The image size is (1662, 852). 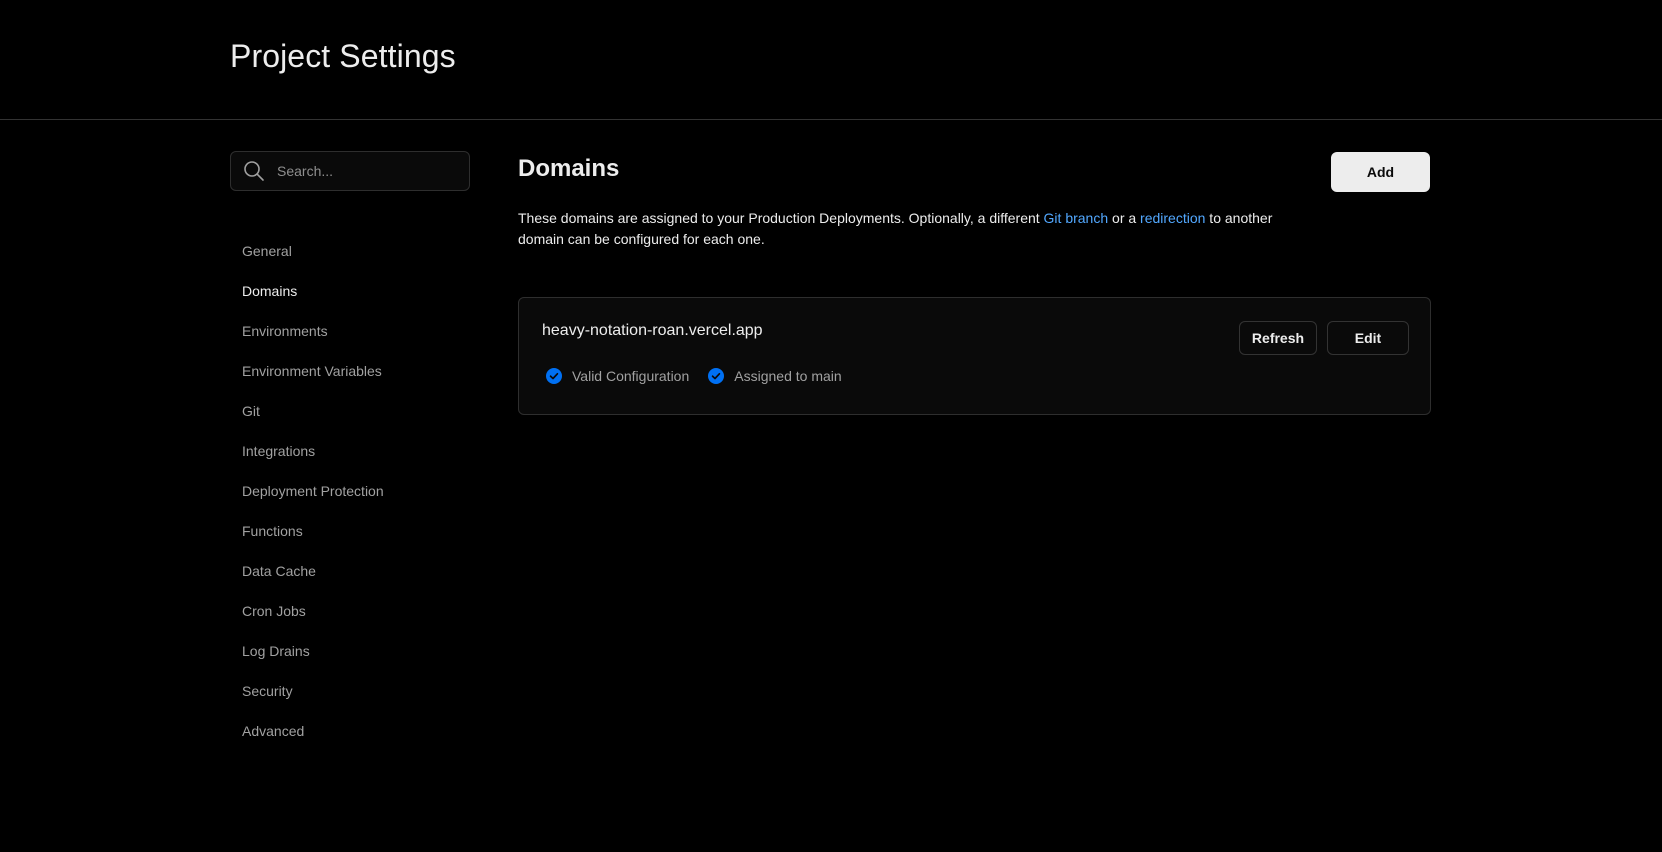 I want to click on sidebar-item-general: General, so click(x=357, y=251).